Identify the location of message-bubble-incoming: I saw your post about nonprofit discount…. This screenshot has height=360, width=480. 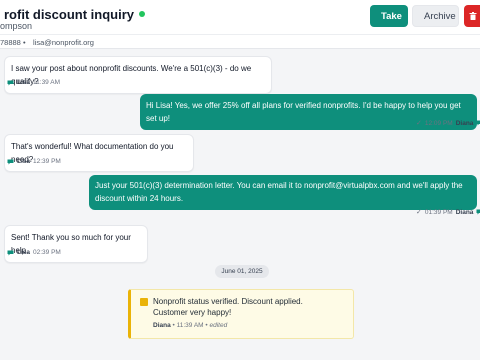
(138, 75).